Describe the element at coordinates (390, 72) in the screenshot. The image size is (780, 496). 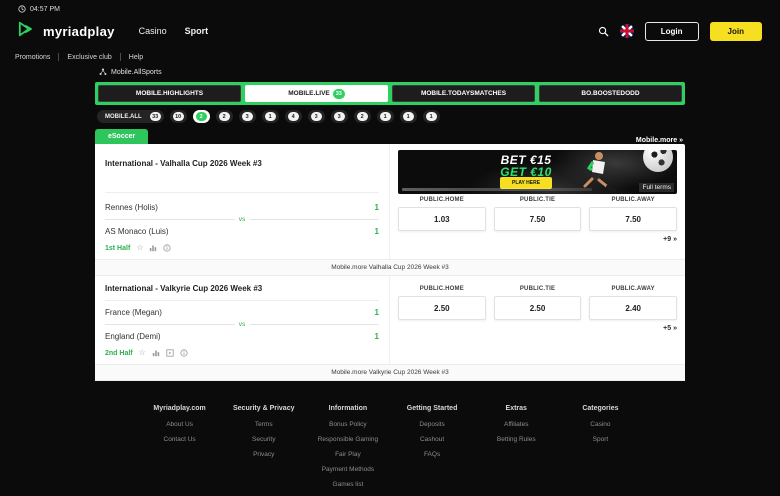
I see `breadcrumb: Mobile.AllSports` at that location.